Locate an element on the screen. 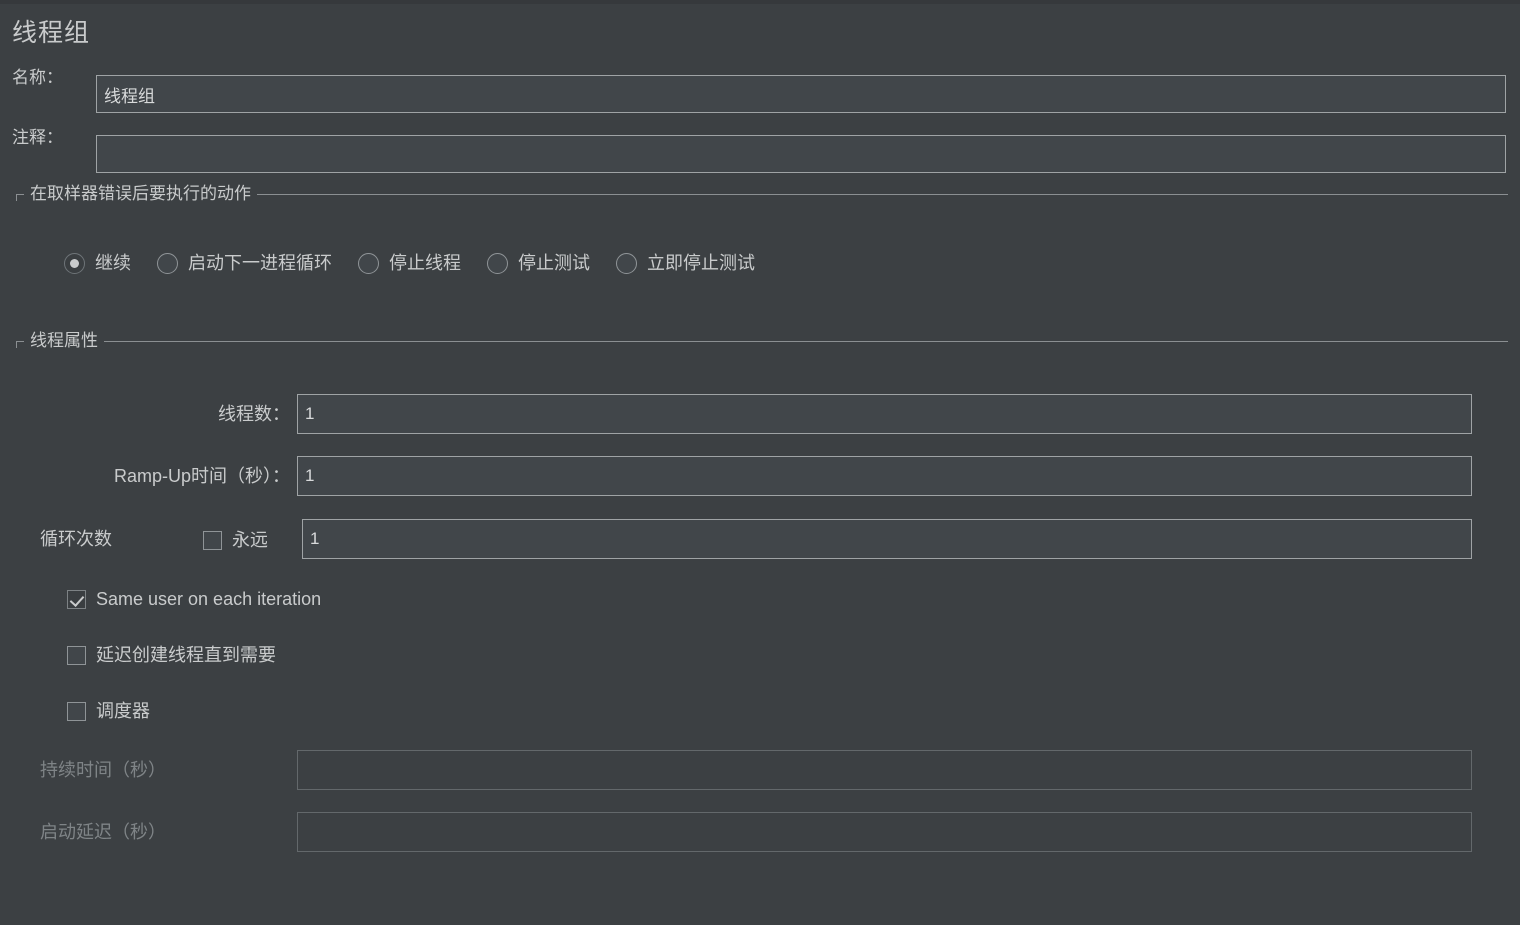 The image size is (1520, 925). duration-label: 持续时间（秒） is located at coordinates (103, 770).